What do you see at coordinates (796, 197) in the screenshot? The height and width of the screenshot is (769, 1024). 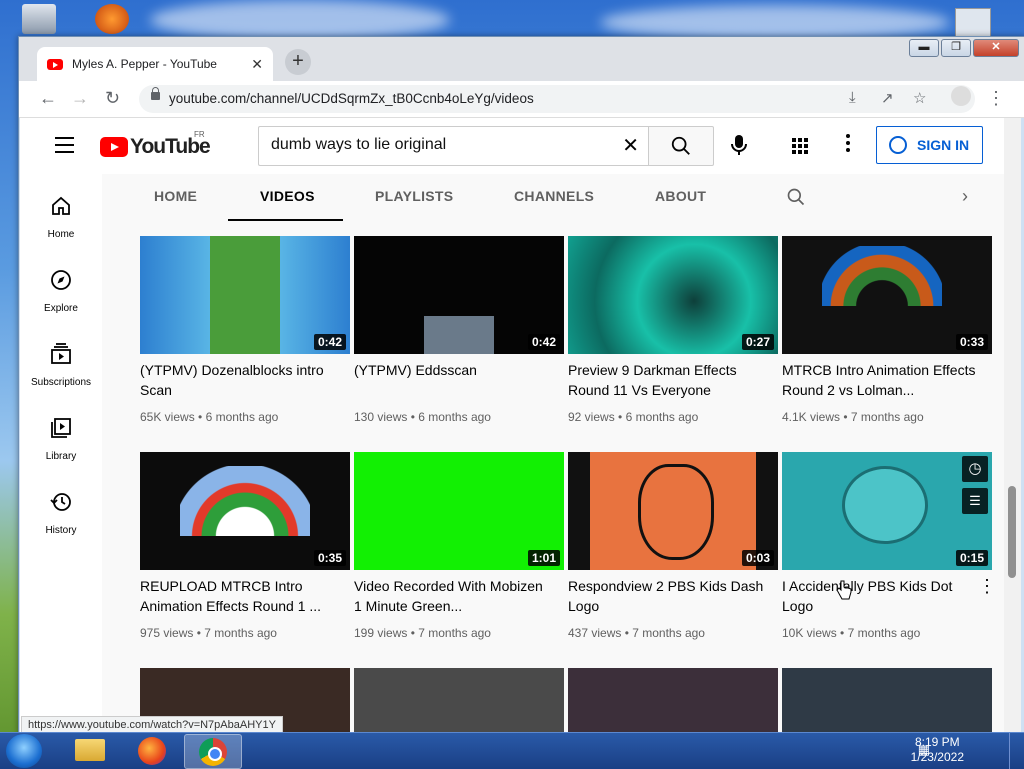 I see `channel-search-icon` at bounding box center [796, 197].